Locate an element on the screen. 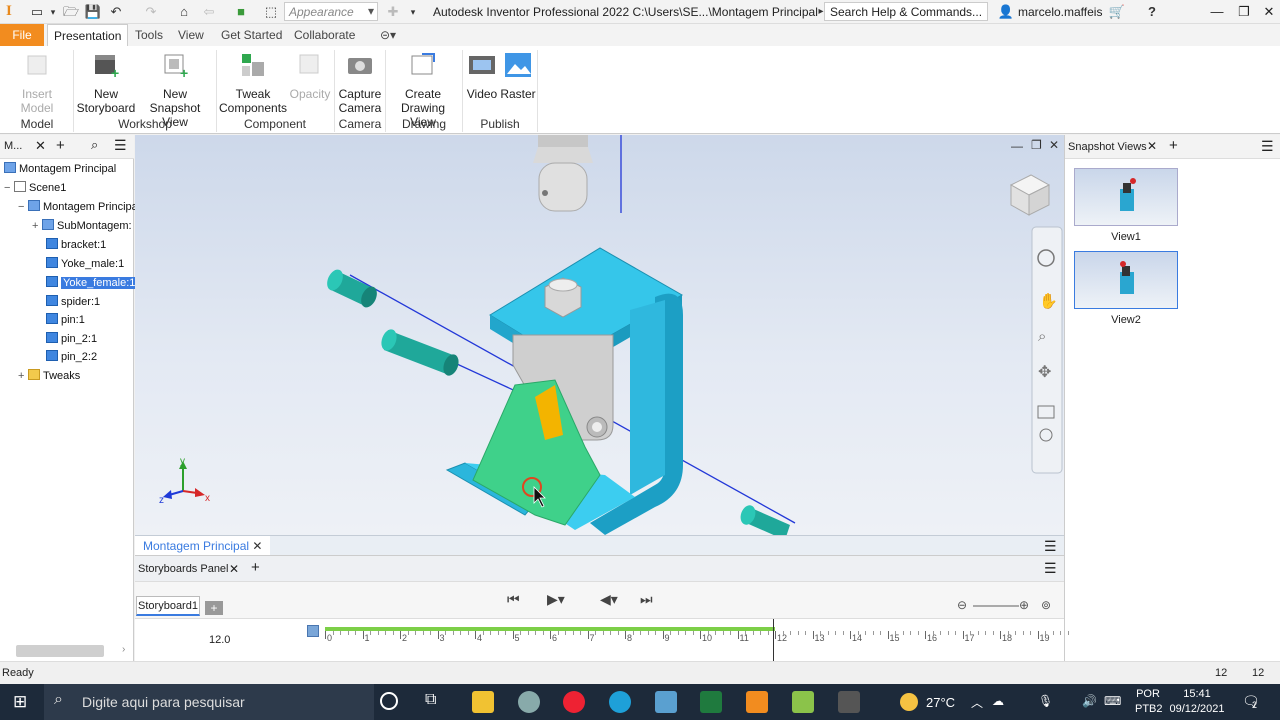 Image resolution: width=1280 pixels, height=720 pixels. microphone-icon: 🎙 is located at coordinates (1045, 701).